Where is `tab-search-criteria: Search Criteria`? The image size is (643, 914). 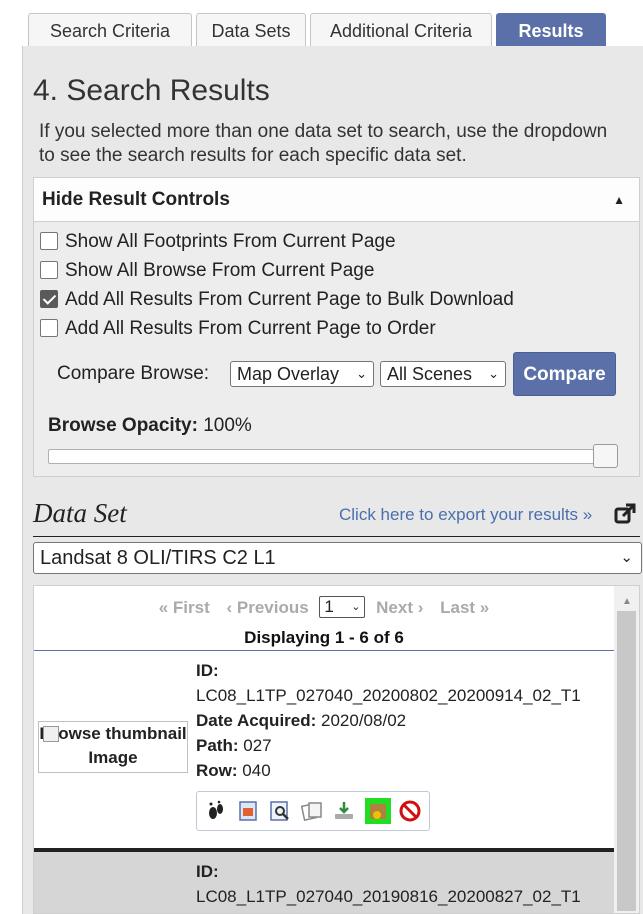 tab-search-criteria: Search Criteria is located at coordinates (110, 30).